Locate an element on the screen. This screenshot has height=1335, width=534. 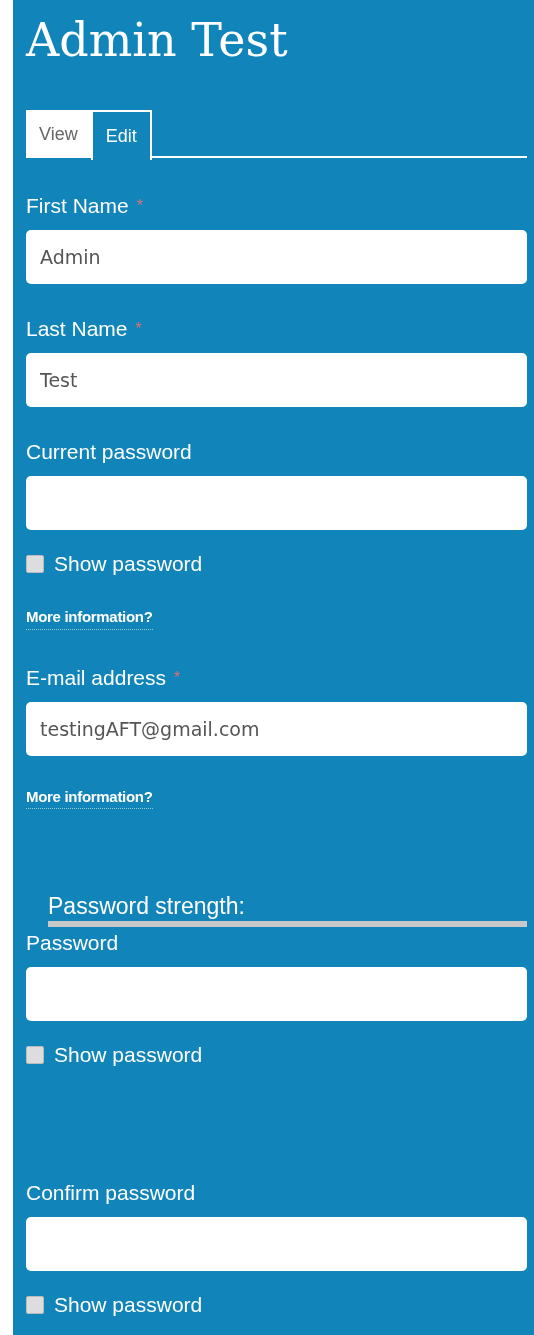
input-field: Test is located at coordinates (276, 380).